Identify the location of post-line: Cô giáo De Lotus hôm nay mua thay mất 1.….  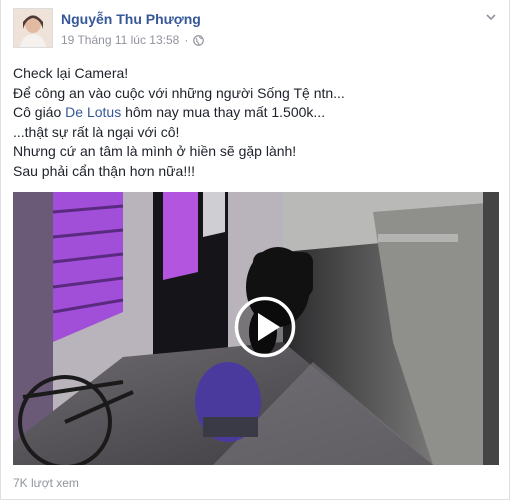
(256, 113).